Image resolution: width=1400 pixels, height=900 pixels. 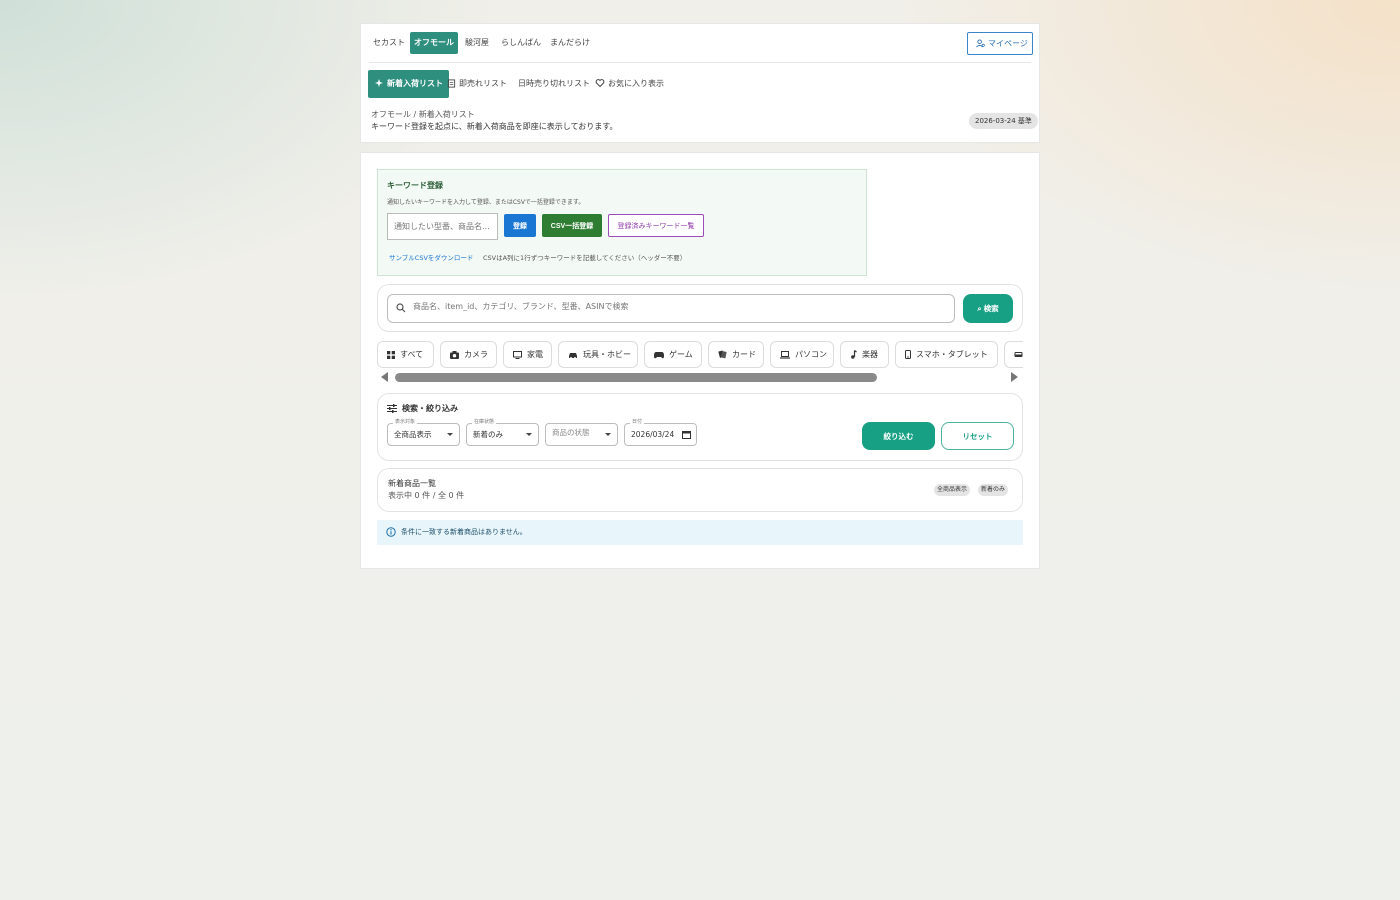 What do you see at coordinates (898, 436) in the screenshot?
I see `apply-filter-button: 絞り込む` at bounding box center [898, 436].